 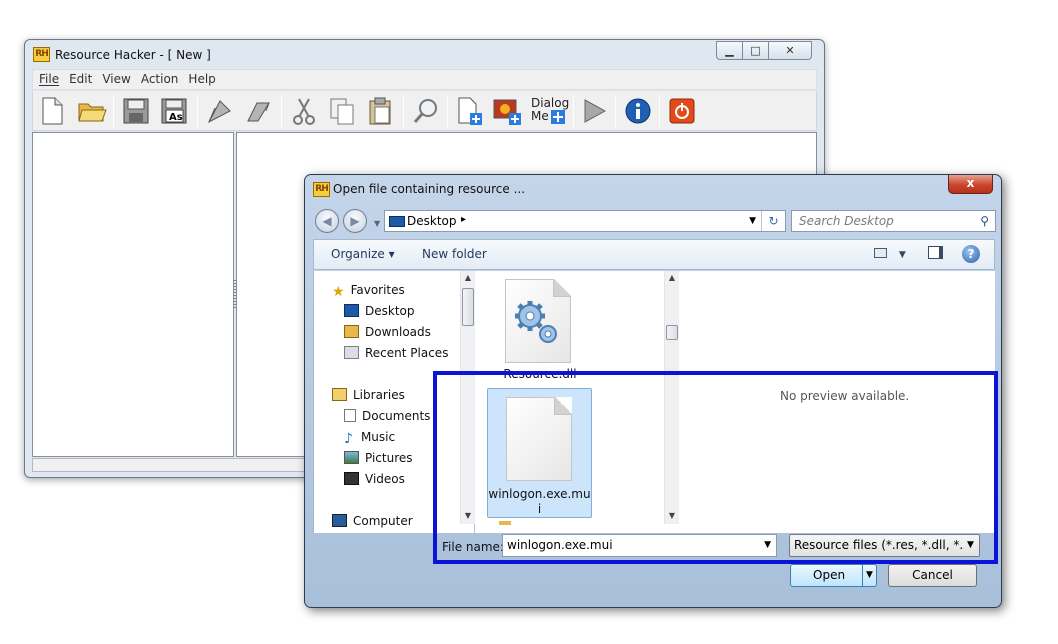 I want to click on toolbar: As Dialog Me, so click(x=424, y=111).